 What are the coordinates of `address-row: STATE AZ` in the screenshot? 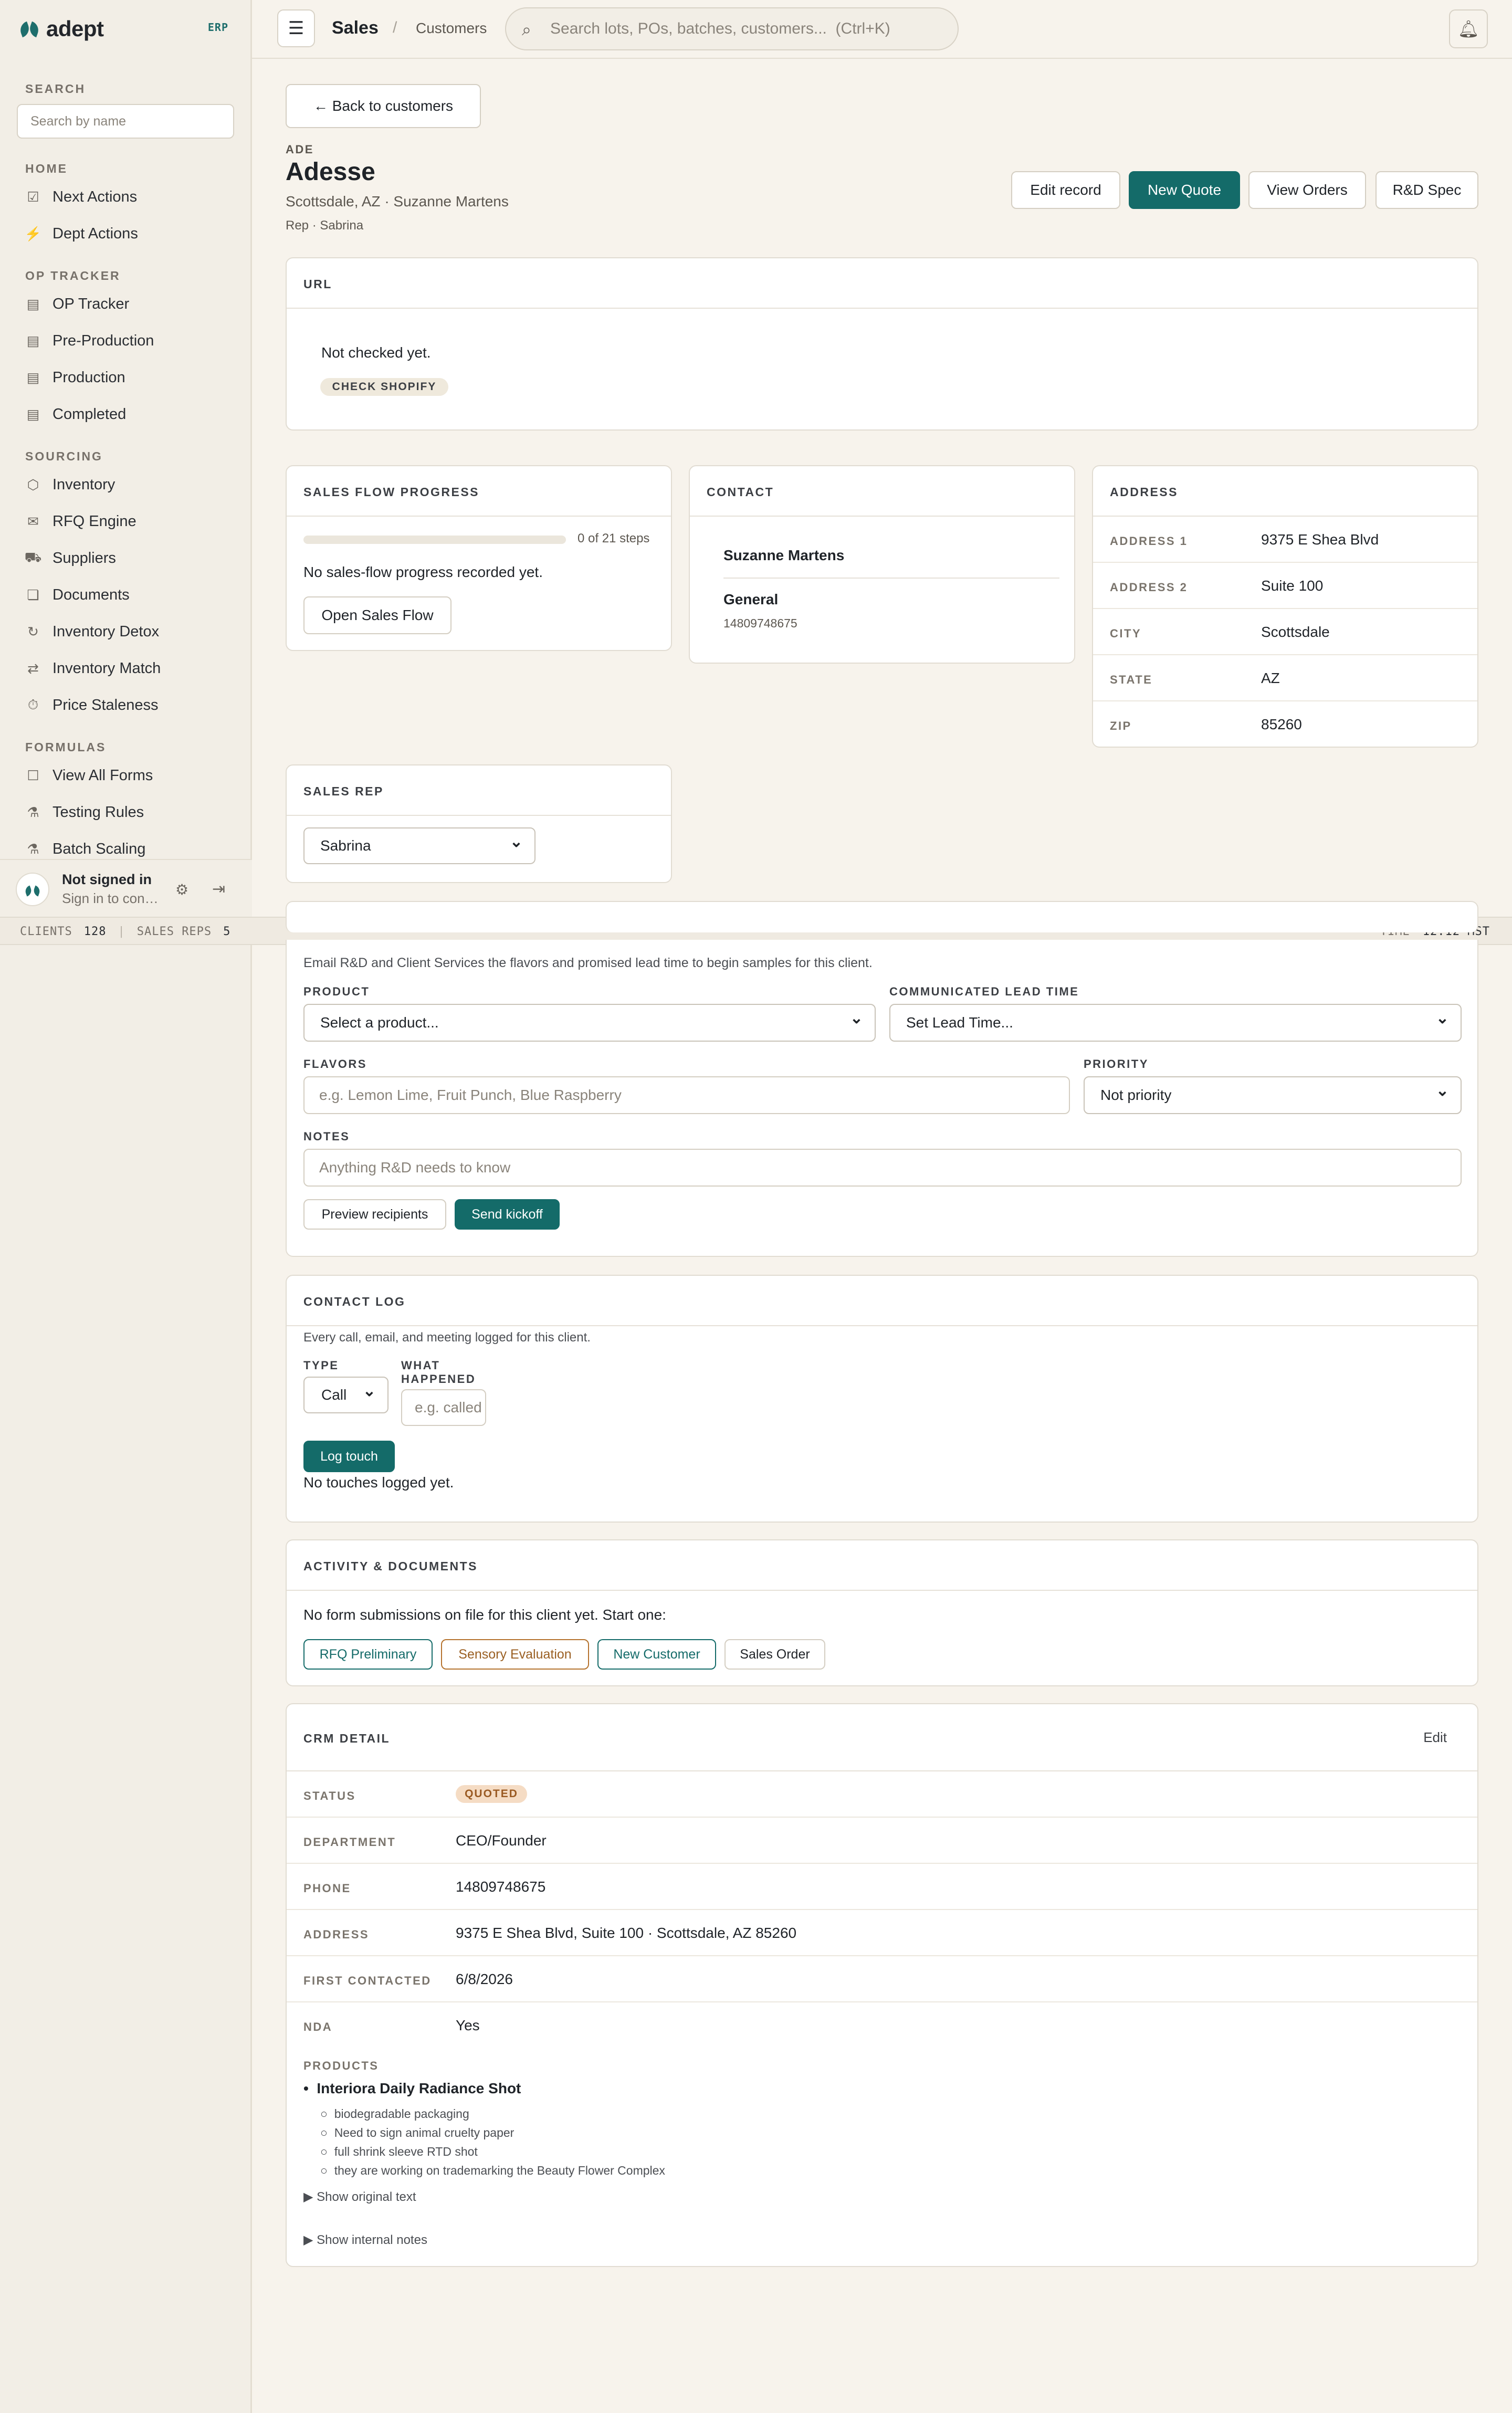 It's located at (1285, 678).